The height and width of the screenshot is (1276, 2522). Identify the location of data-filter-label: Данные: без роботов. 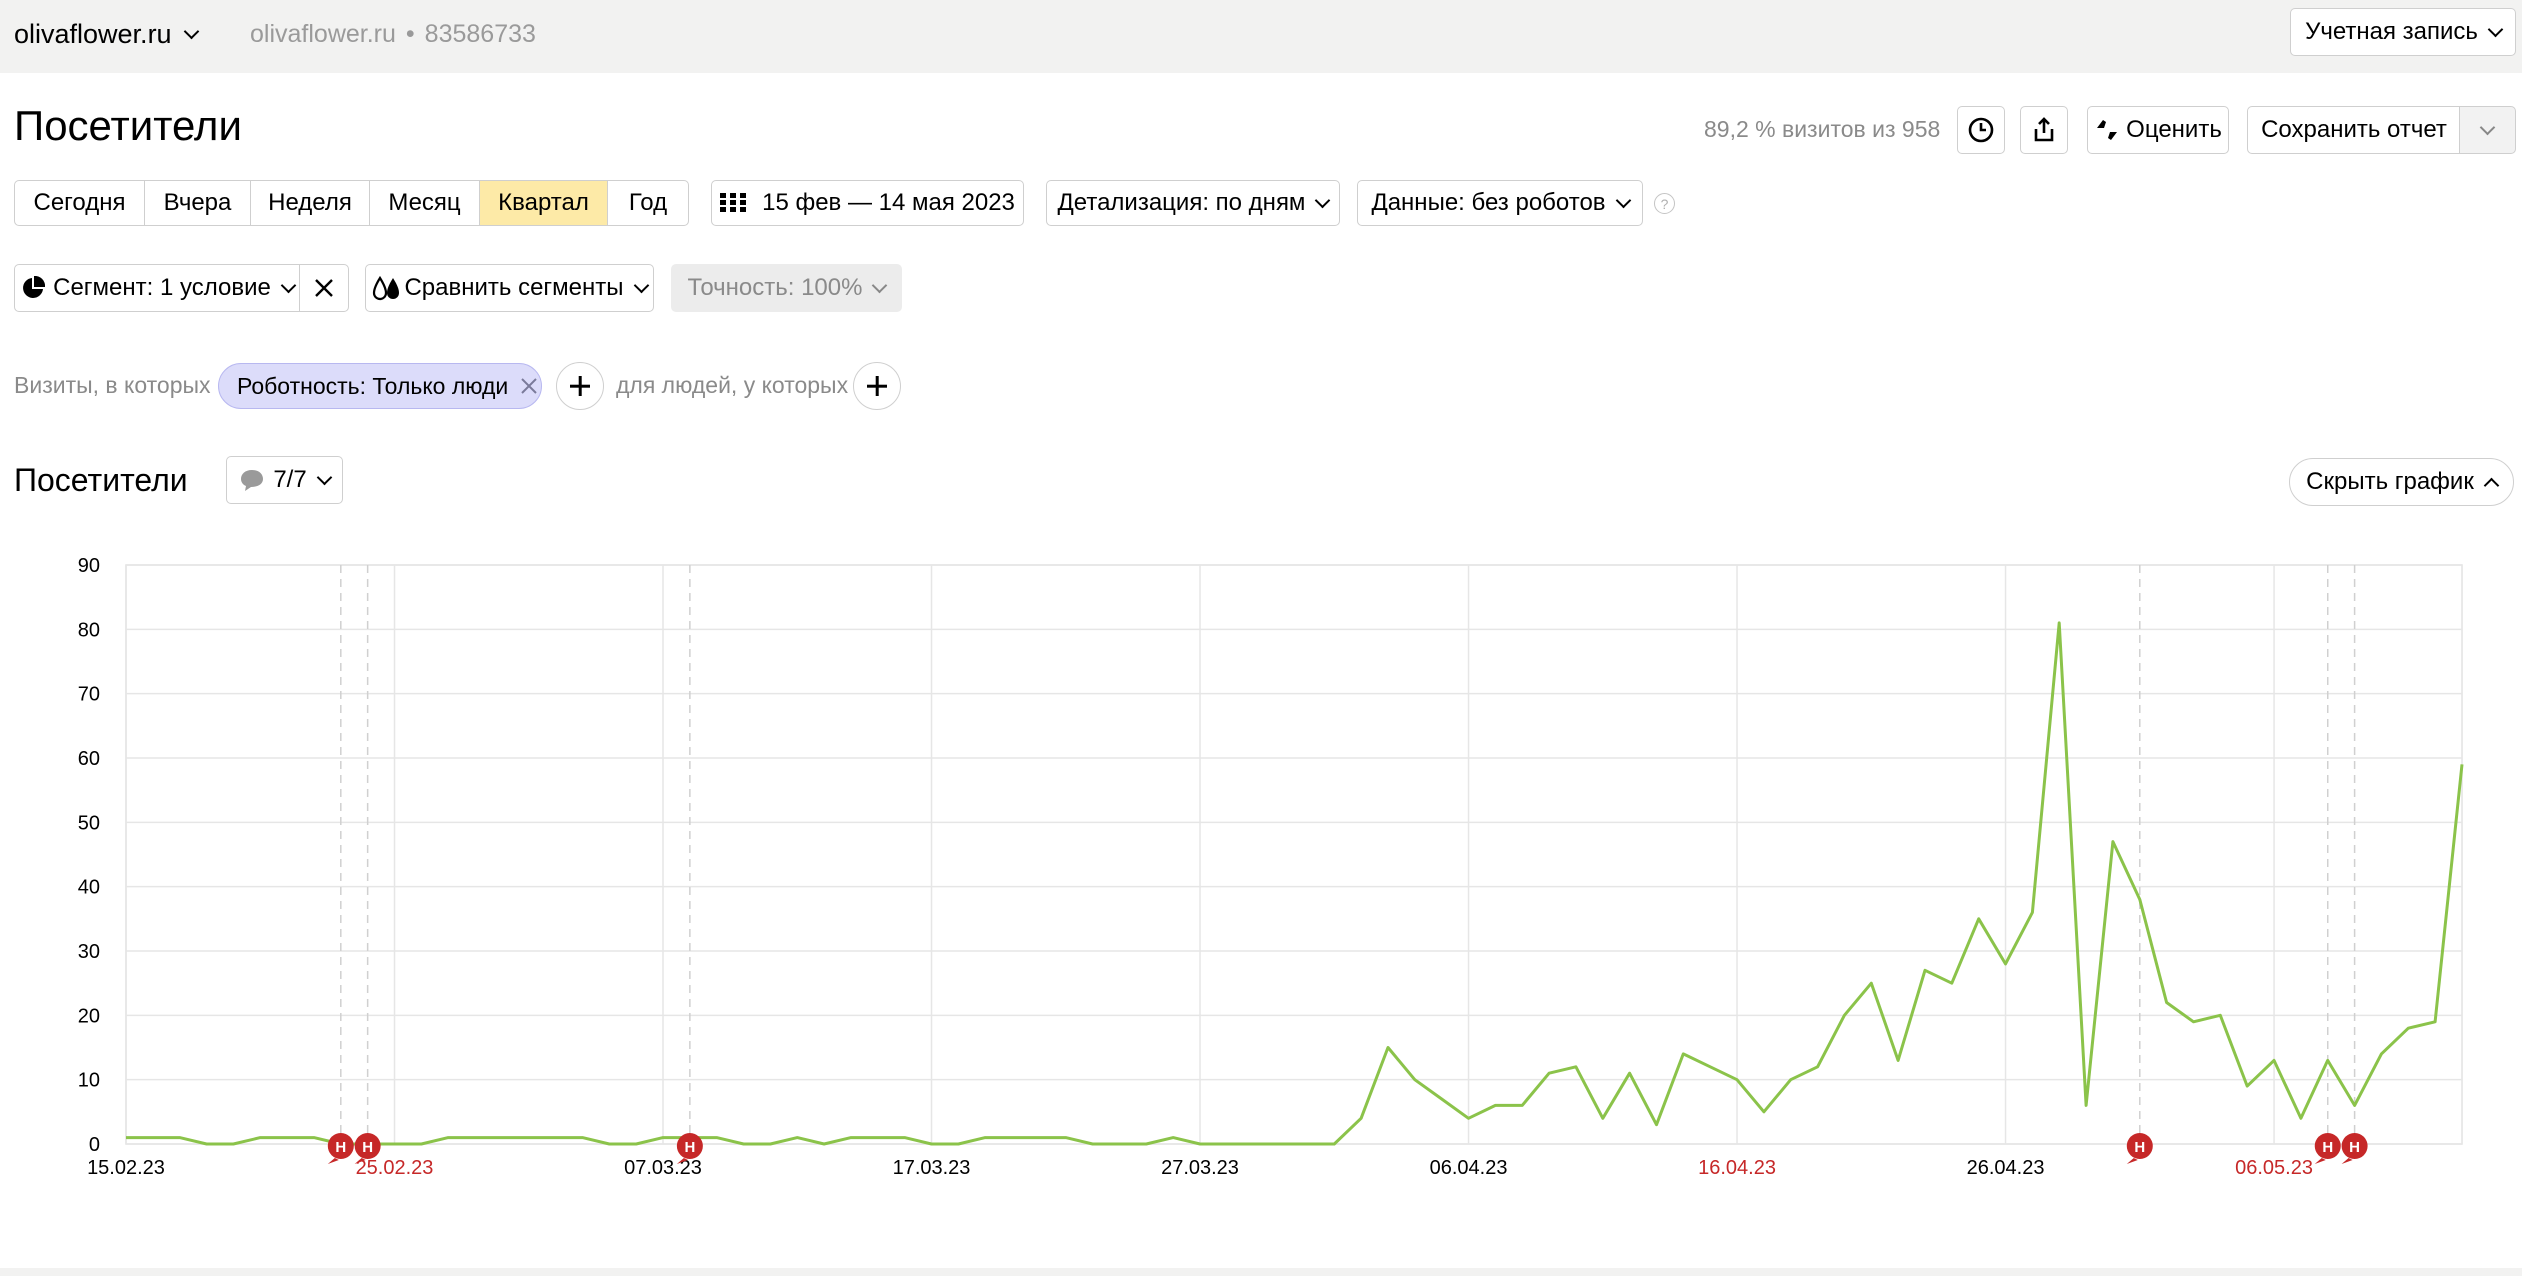
(1488, 202).